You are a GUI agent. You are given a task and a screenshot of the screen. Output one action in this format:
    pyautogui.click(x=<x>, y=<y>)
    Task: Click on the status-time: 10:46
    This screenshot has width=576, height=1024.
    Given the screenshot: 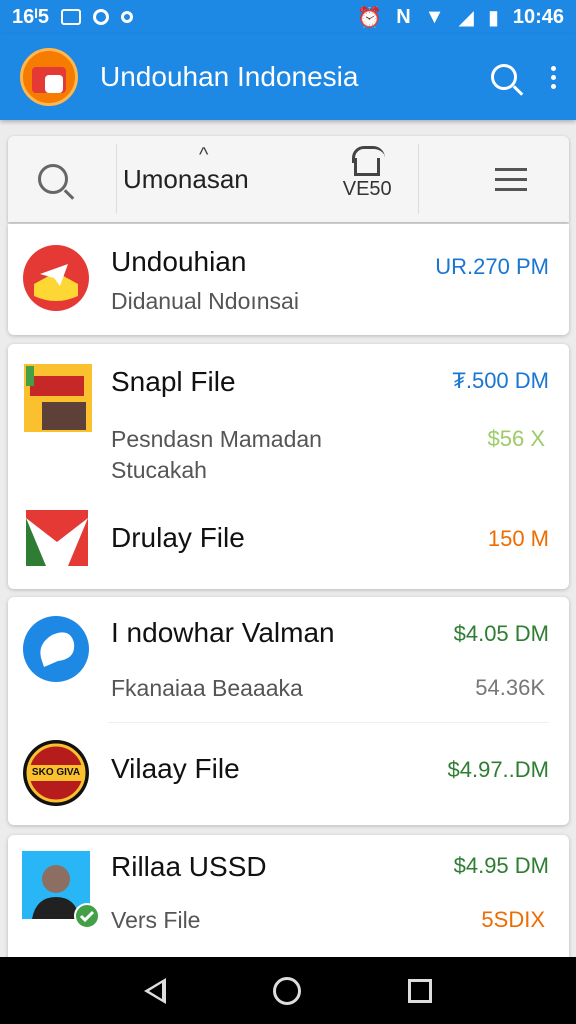 What is the action you would take?
    pyautogui.click(x=538, y=16)
    